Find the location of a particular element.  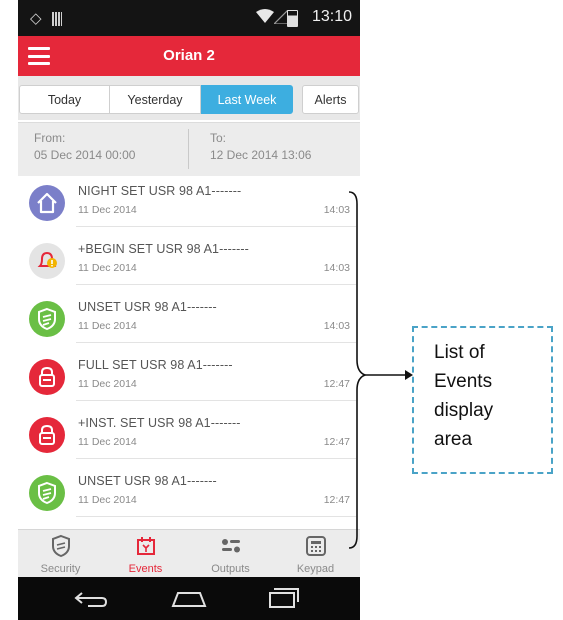

battery-icon is located at coordinates (292, 18).